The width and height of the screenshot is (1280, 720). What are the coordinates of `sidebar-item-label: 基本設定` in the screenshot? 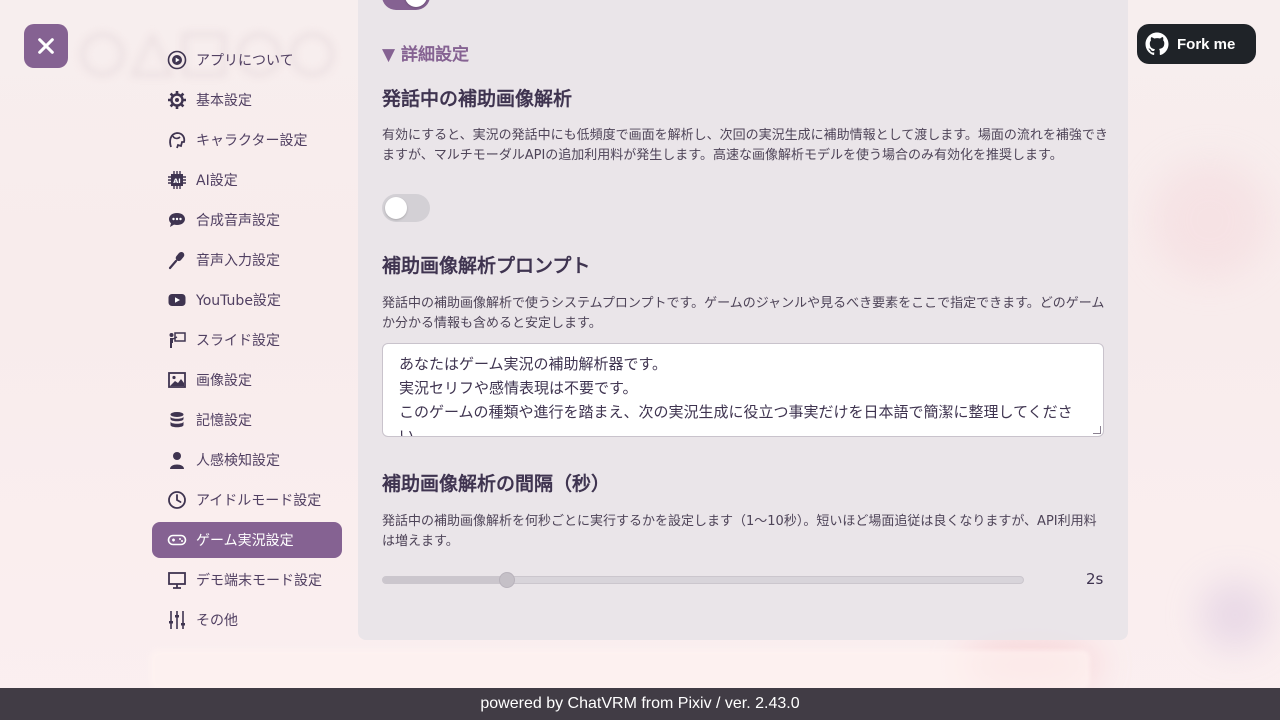 It's located at (224, 101).